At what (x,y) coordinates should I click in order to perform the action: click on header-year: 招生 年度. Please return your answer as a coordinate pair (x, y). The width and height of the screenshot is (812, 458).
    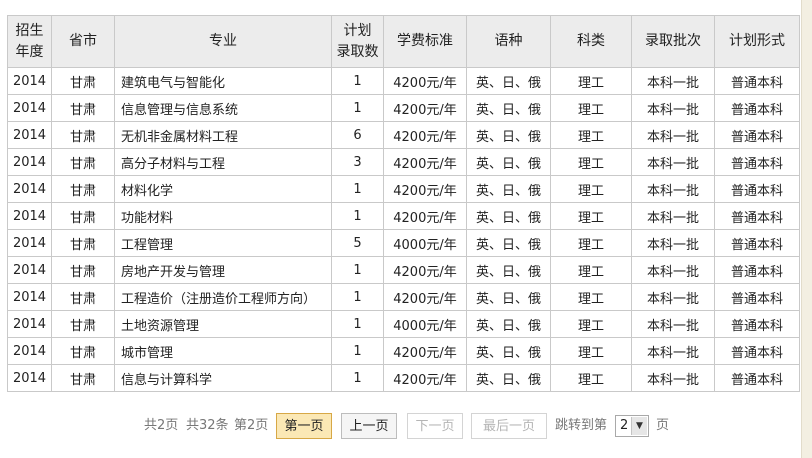
    Looking at the image, I should click on (29, 41).